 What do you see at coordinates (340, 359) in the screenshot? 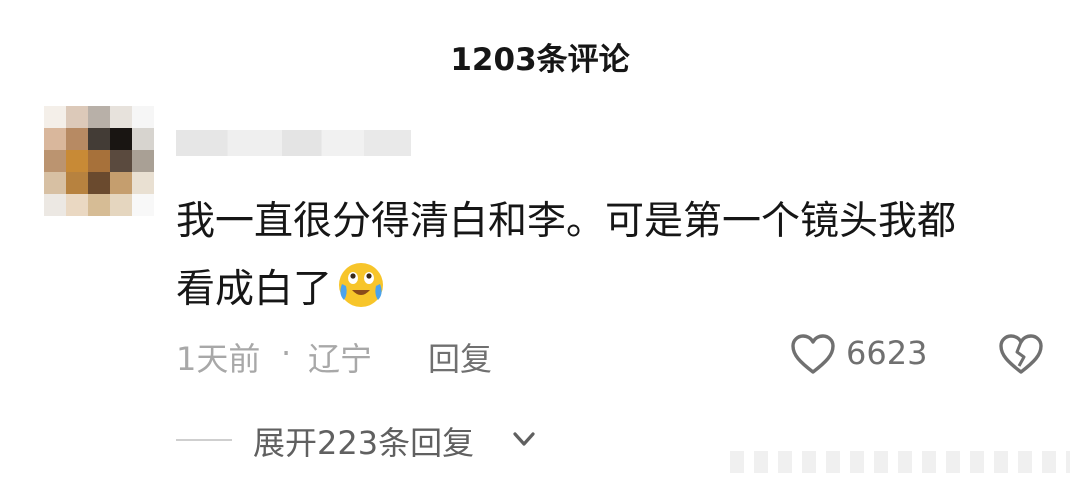
I see `comment-location: 辽宁` at bounding box center [340, 359].